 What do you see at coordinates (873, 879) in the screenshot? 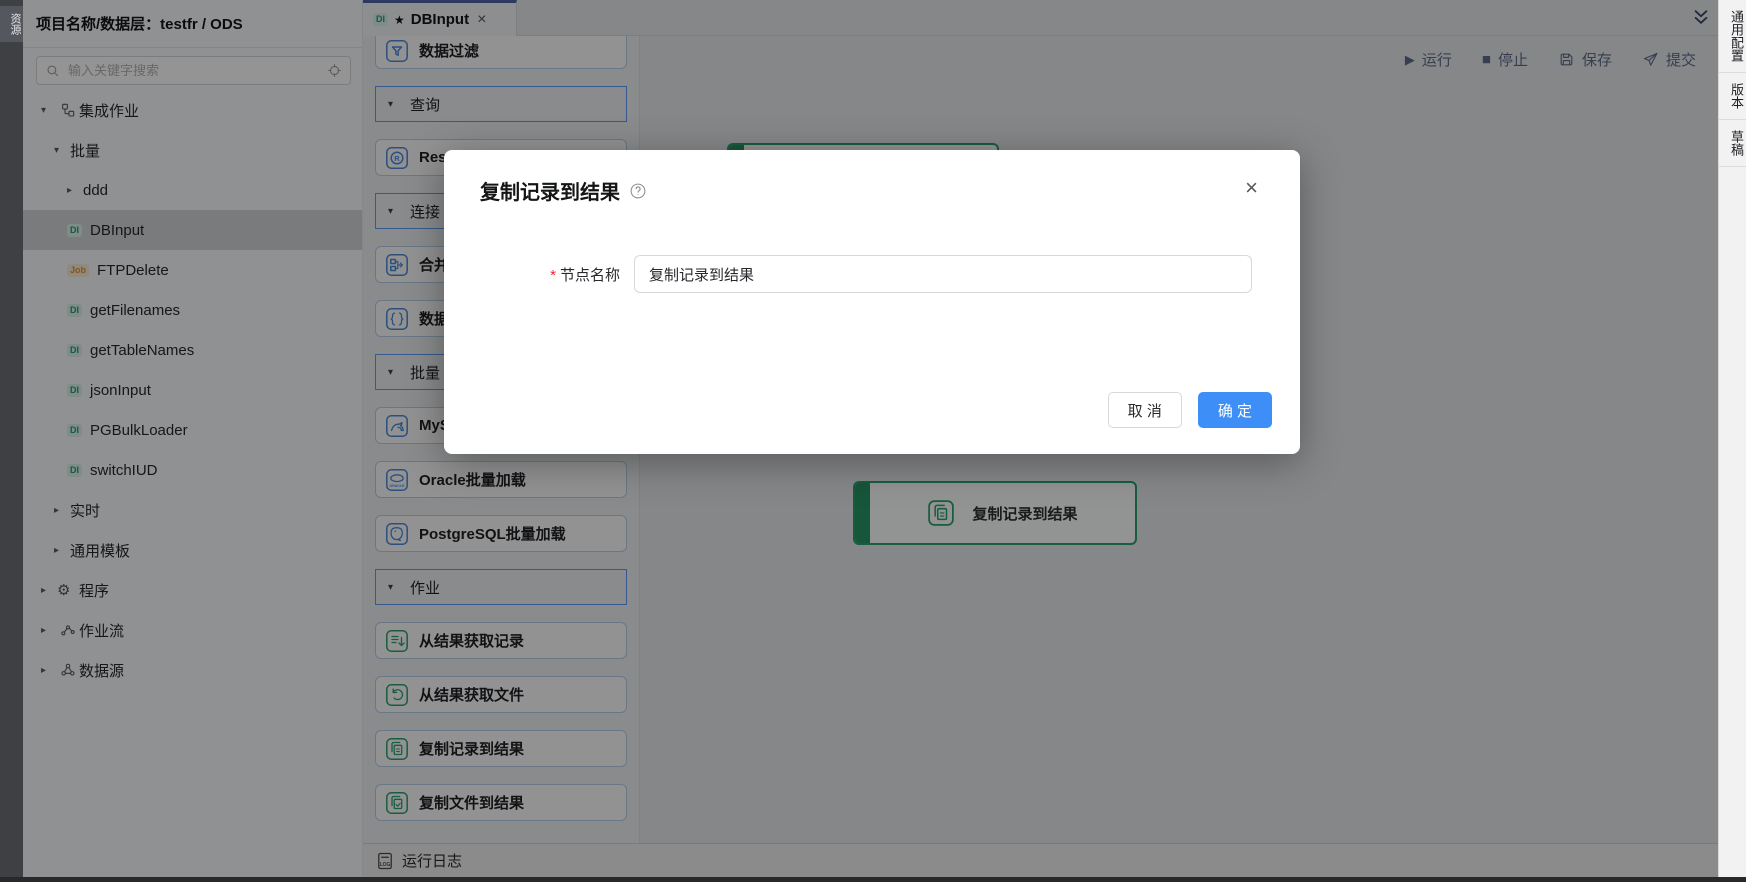
I see `window-bottom-edge` at bounding box center [873, 879].